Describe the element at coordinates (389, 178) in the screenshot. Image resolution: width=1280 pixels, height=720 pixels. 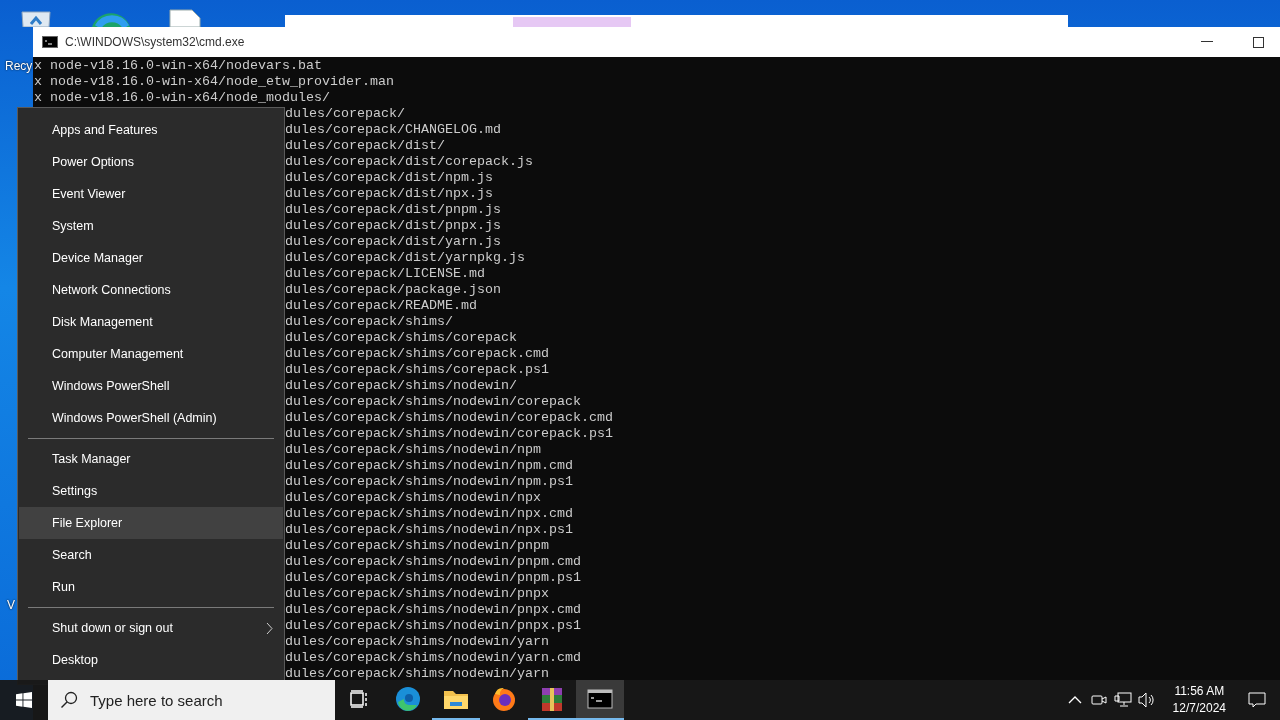
I see `console-line: dules/corepack/dist/npm.js` at that location.